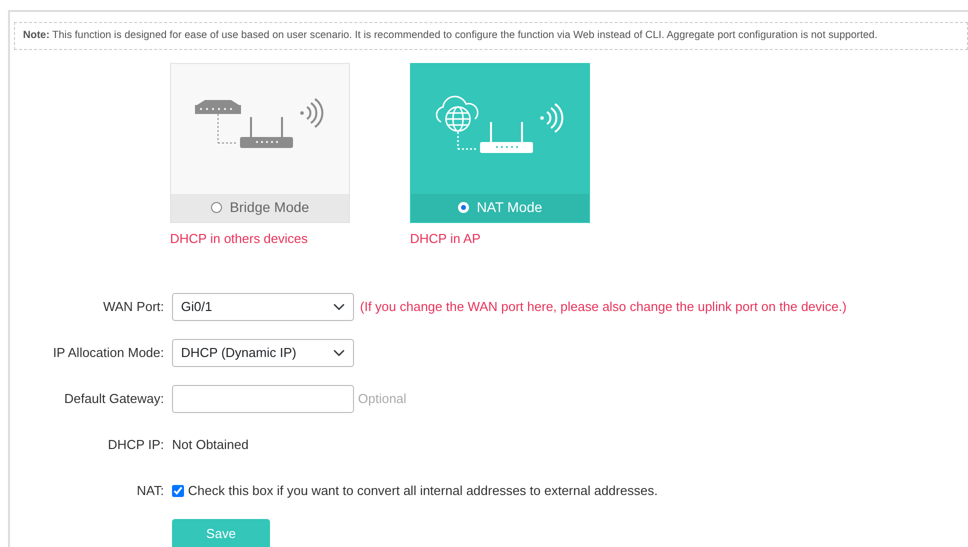  What do you see at coordinates (150, 491) in the screenshot?
I see `field-label: NAT:` at bounding box center [150, 491].